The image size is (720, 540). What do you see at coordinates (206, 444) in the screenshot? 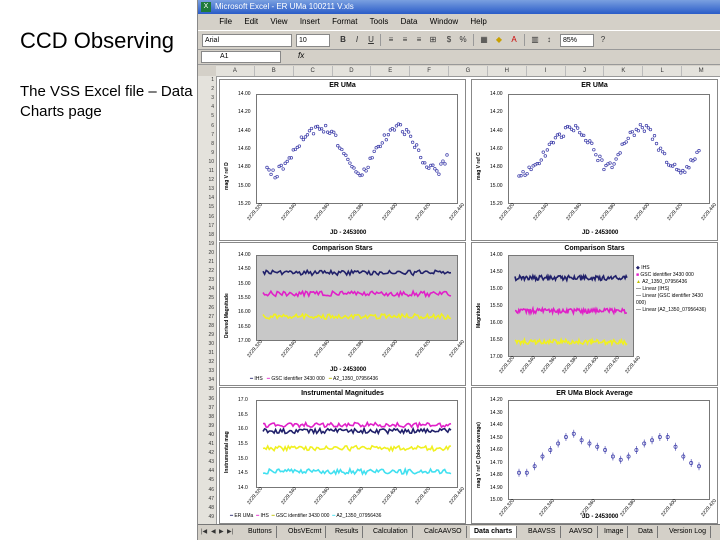
I see `row-header: 41` at bounding box center [206, 444].